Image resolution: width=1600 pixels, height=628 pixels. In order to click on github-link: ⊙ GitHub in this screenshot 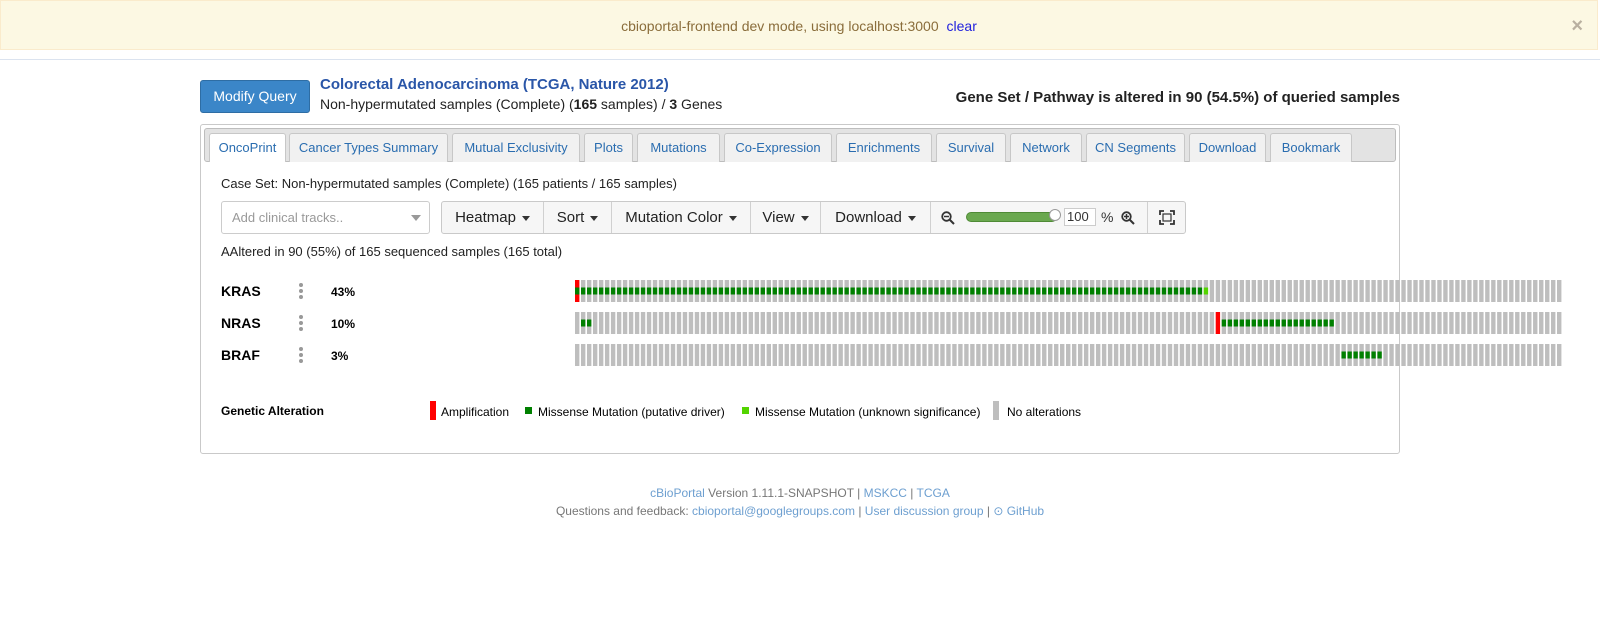, I will do `click(1018, 511)`.